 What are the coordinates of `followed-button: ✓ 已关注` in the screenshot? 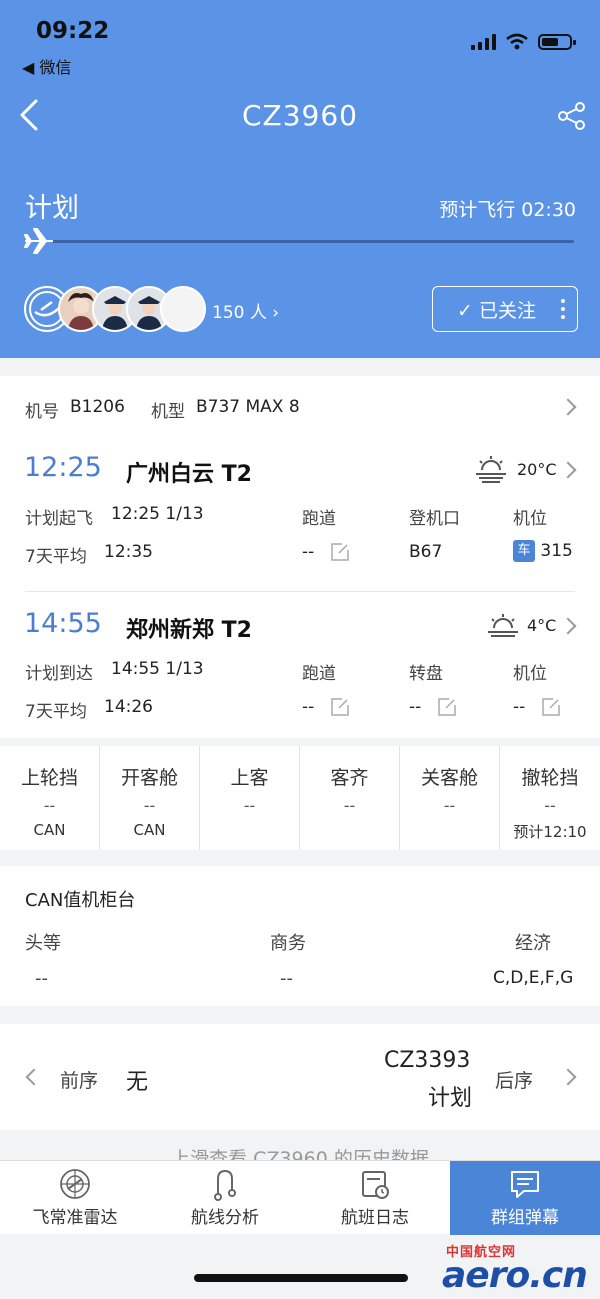 It's located at (505, 309).